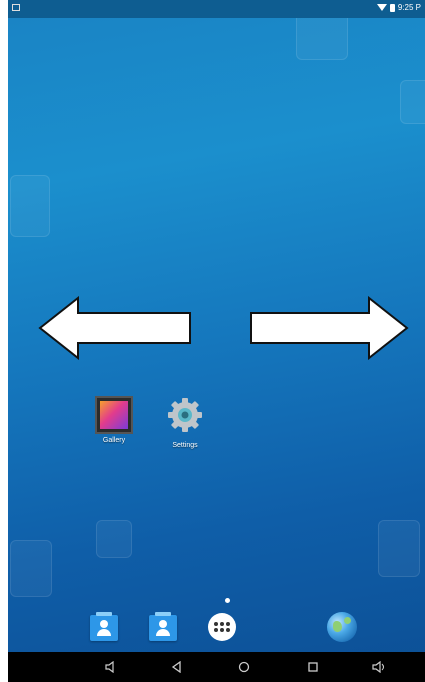  Describe the element at coordinates (177, 667) in the screenshot. I see `back-icon` at that location.